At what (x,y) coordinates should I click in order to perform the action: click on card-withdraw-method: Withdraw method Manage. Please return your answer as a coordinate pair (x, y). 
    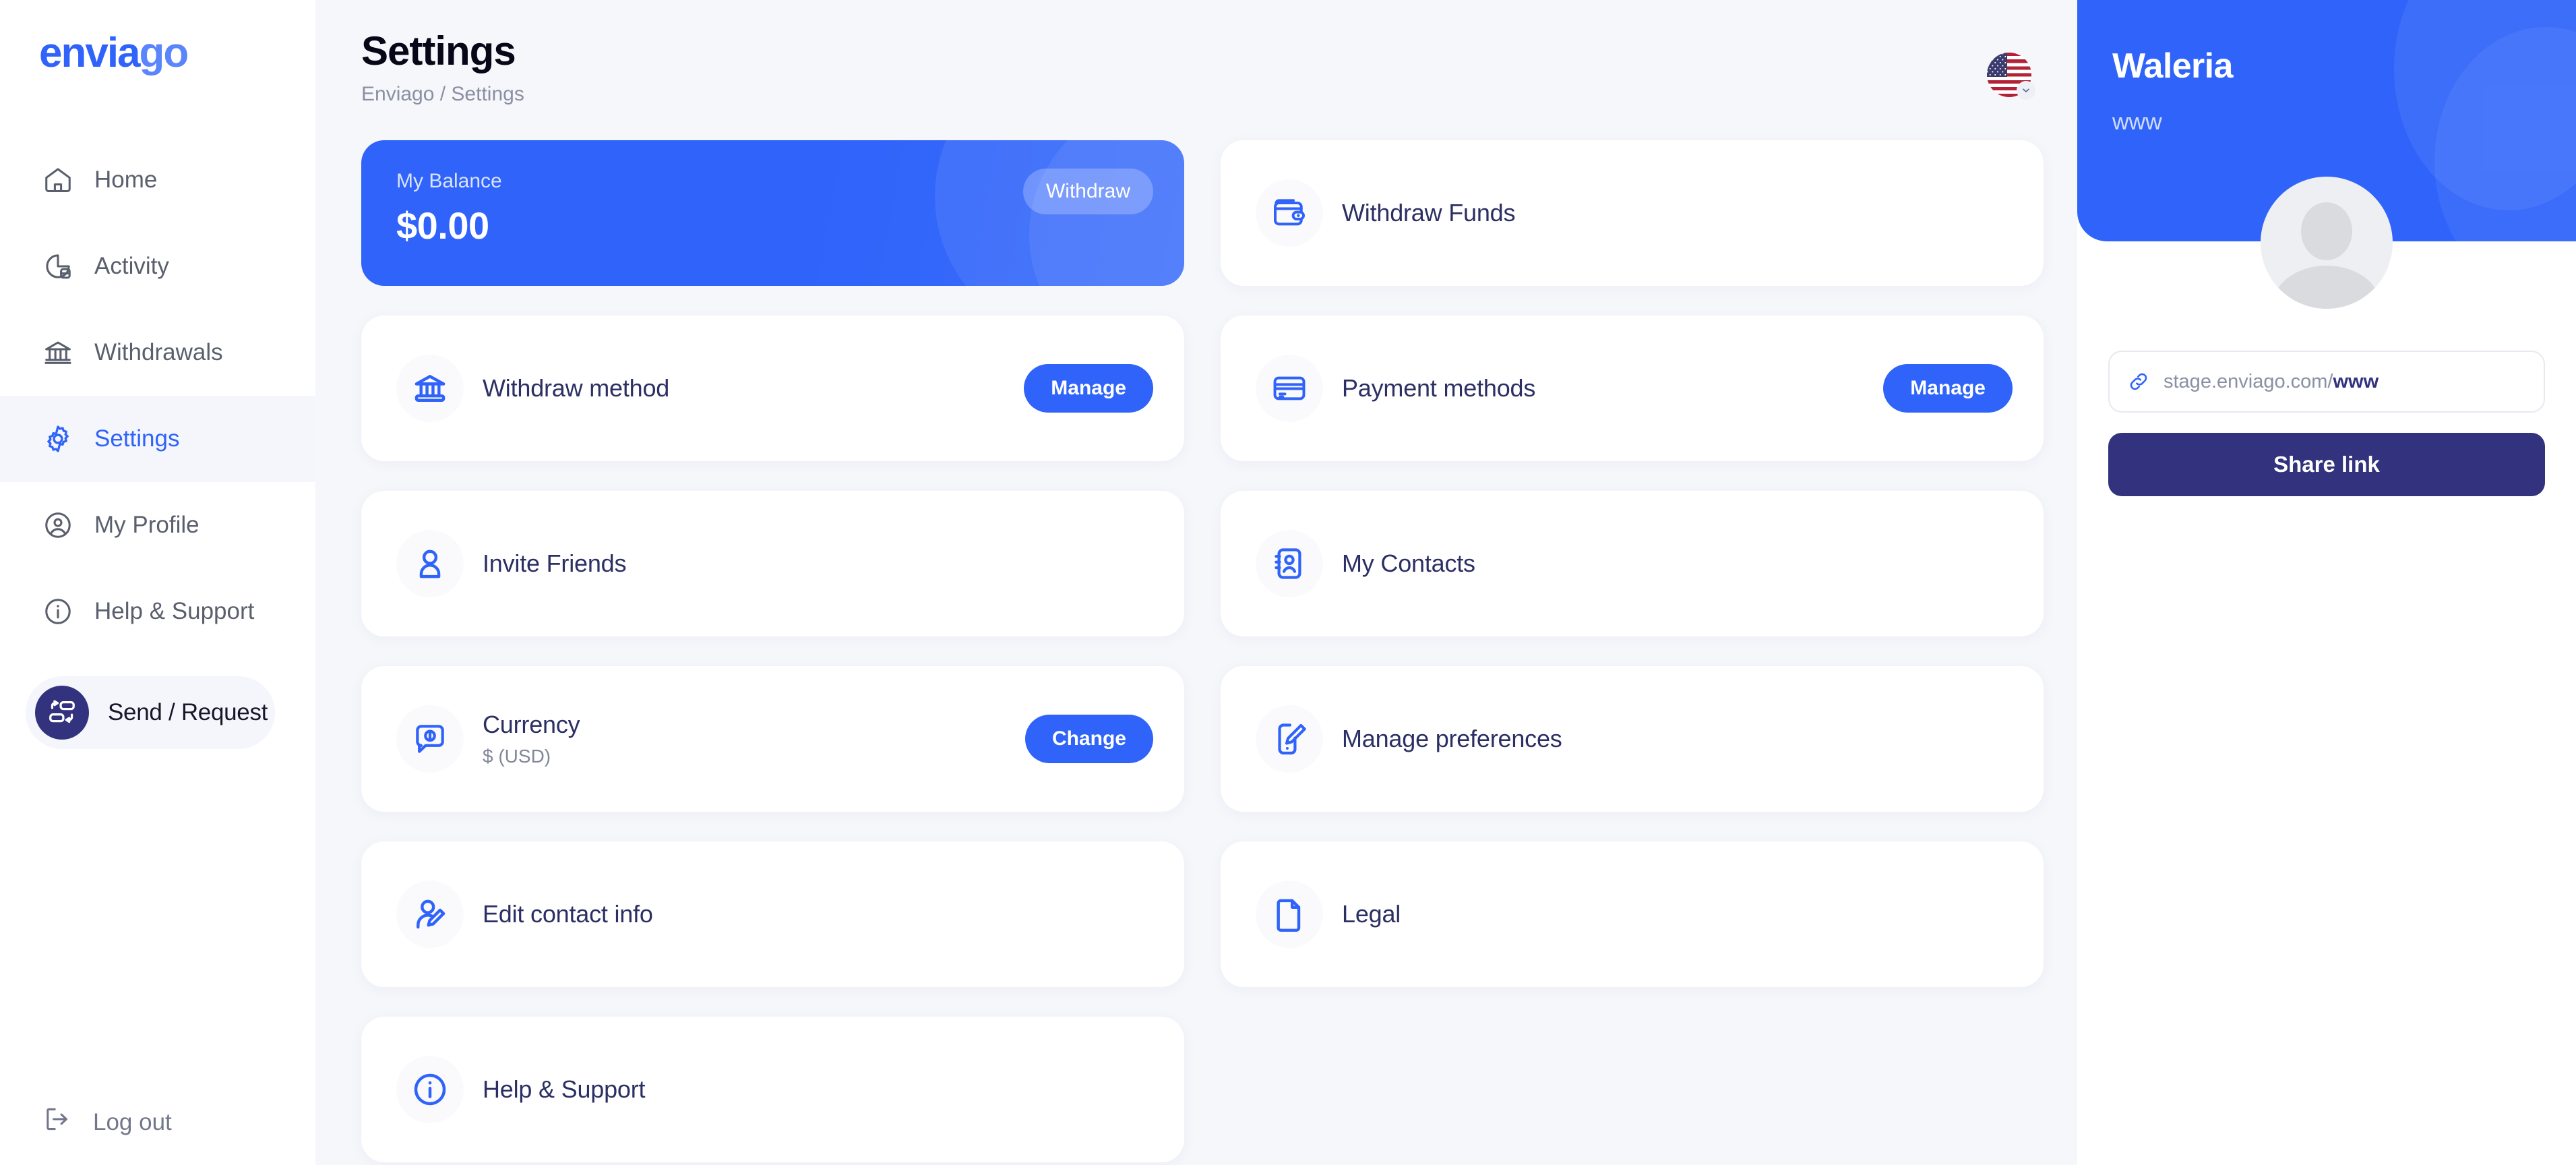
    Looking at the image, I should click on (772, 388).